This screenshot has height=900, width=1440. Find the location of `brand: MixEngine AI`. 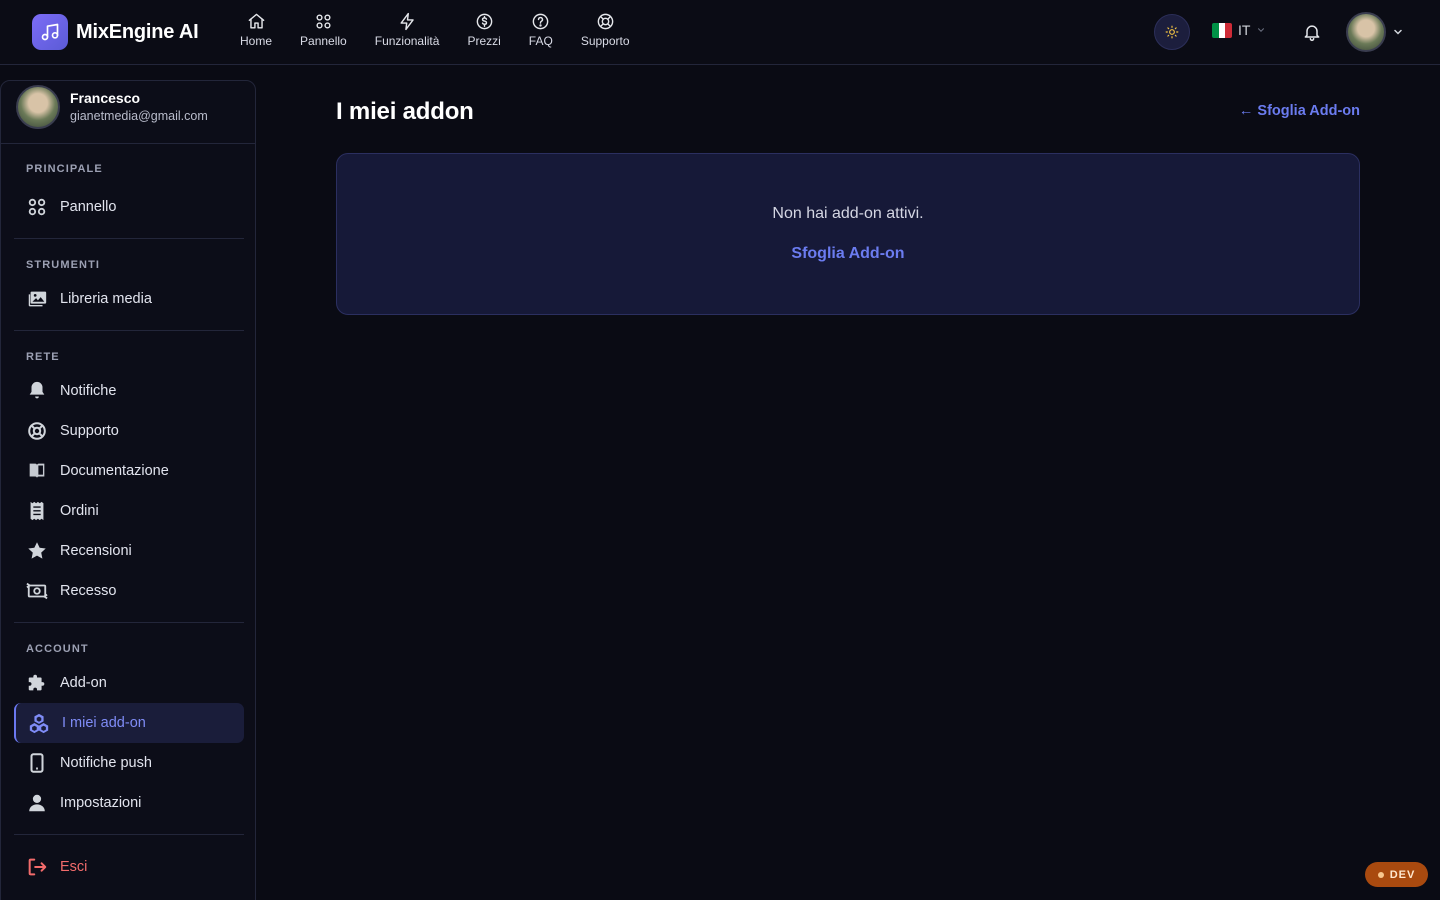

brand: MixEngine AI is located at coordinates (115, 32).